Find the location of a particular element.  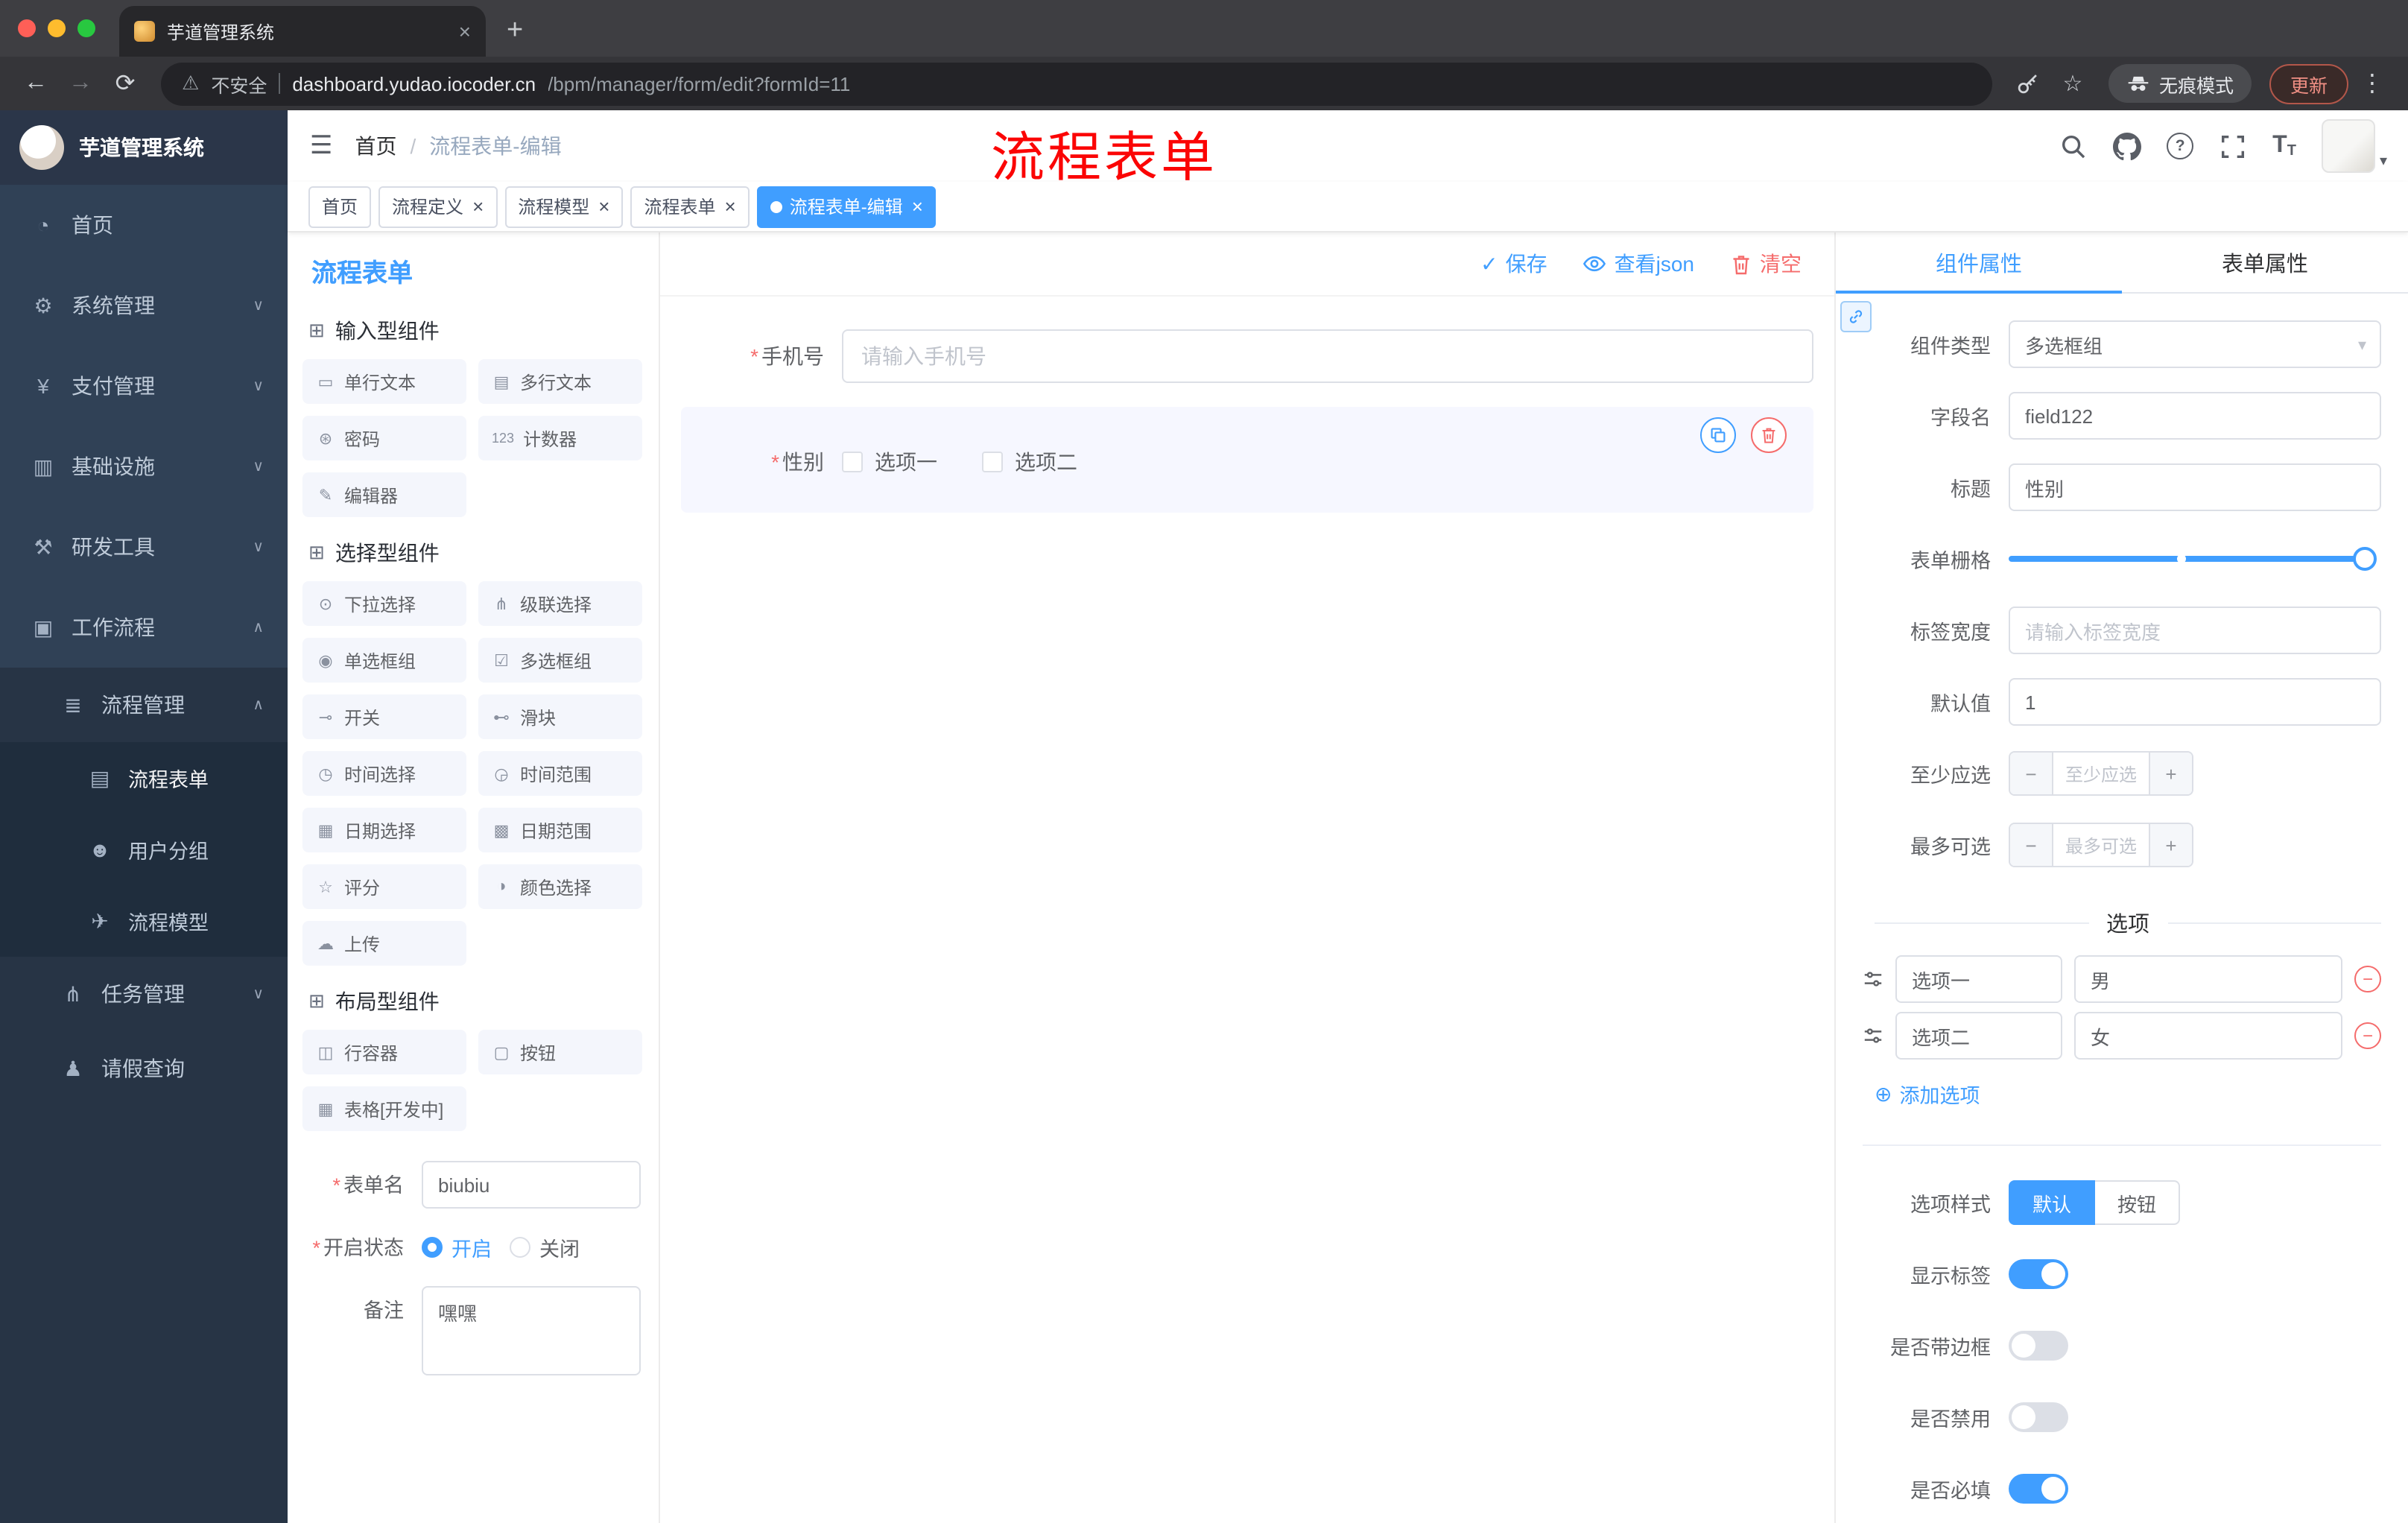

github-icon is located at coordinates (2127, 146).